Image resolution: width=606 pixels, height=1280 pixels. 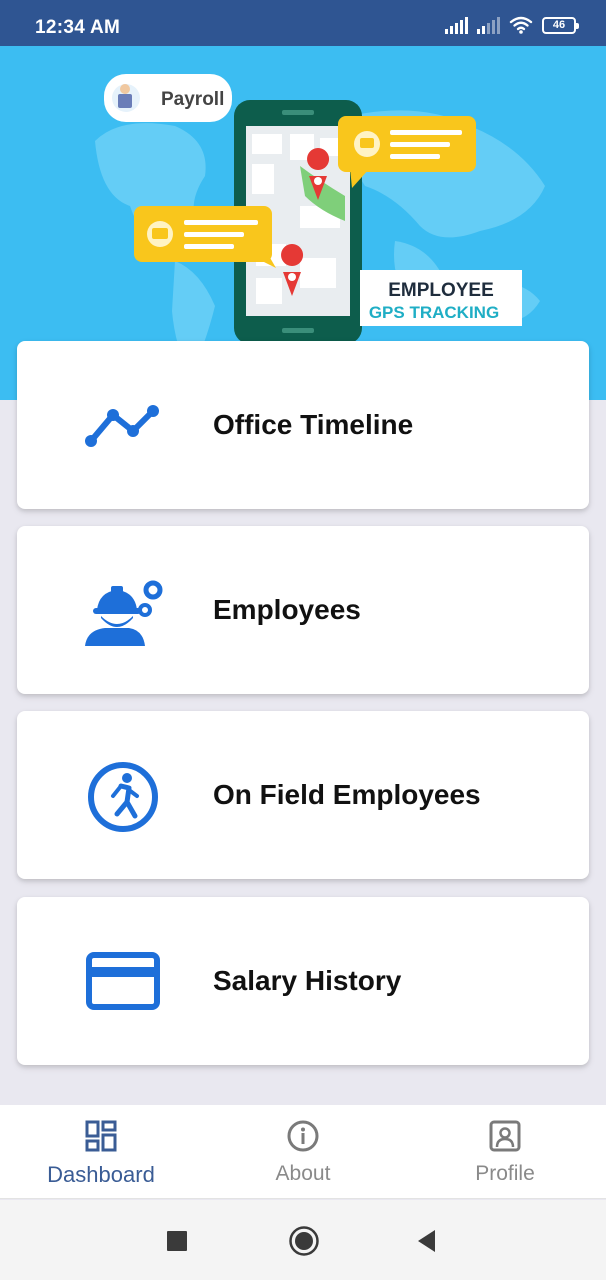 I want to click on salary-history-card: Salary History, so click(x=303, y=981).